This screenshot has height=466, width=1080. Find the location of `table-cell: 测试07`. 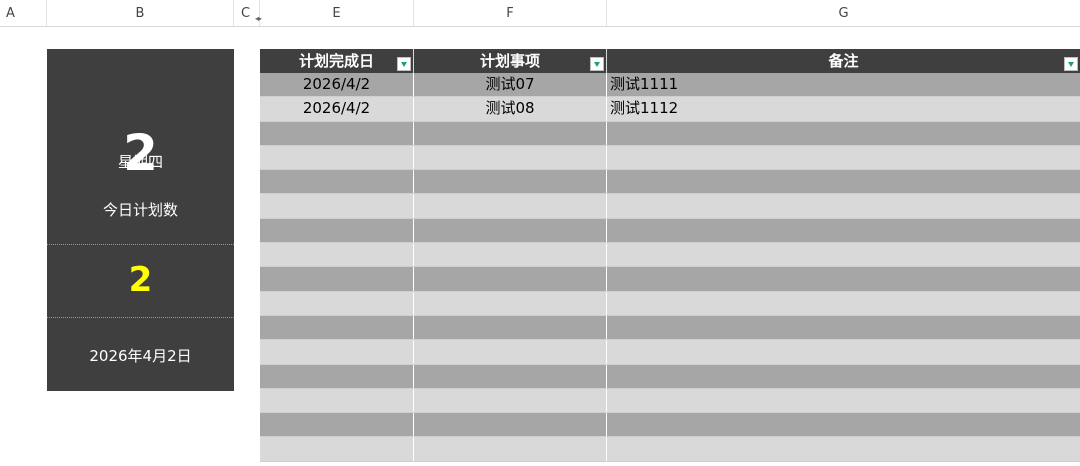

table-cell: 测试07 is located at coordinates (510, 85).